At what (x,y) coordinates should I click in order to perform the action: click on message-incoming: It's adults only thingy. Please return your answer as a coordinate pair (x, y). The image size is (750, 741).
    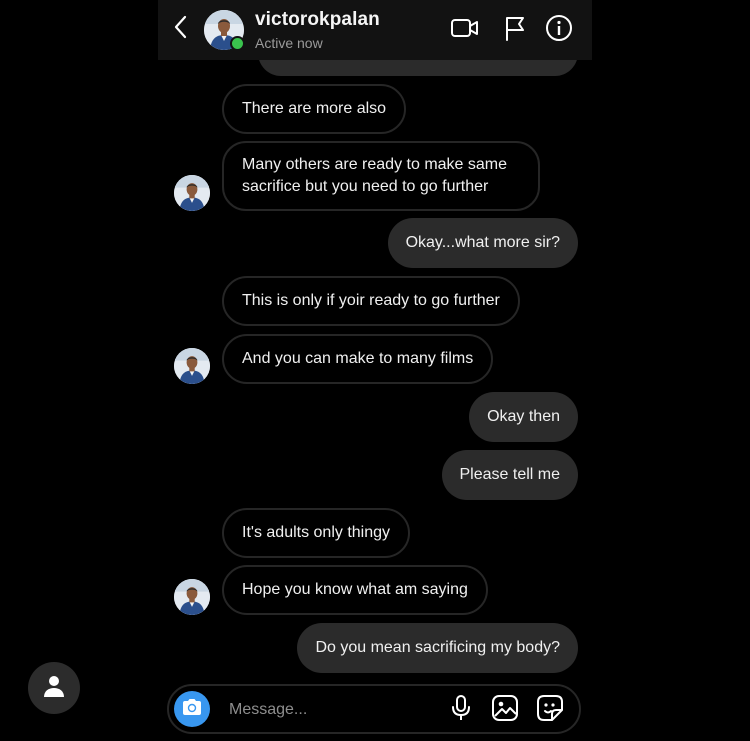
    Looking at the image, I should click on (316, 533).